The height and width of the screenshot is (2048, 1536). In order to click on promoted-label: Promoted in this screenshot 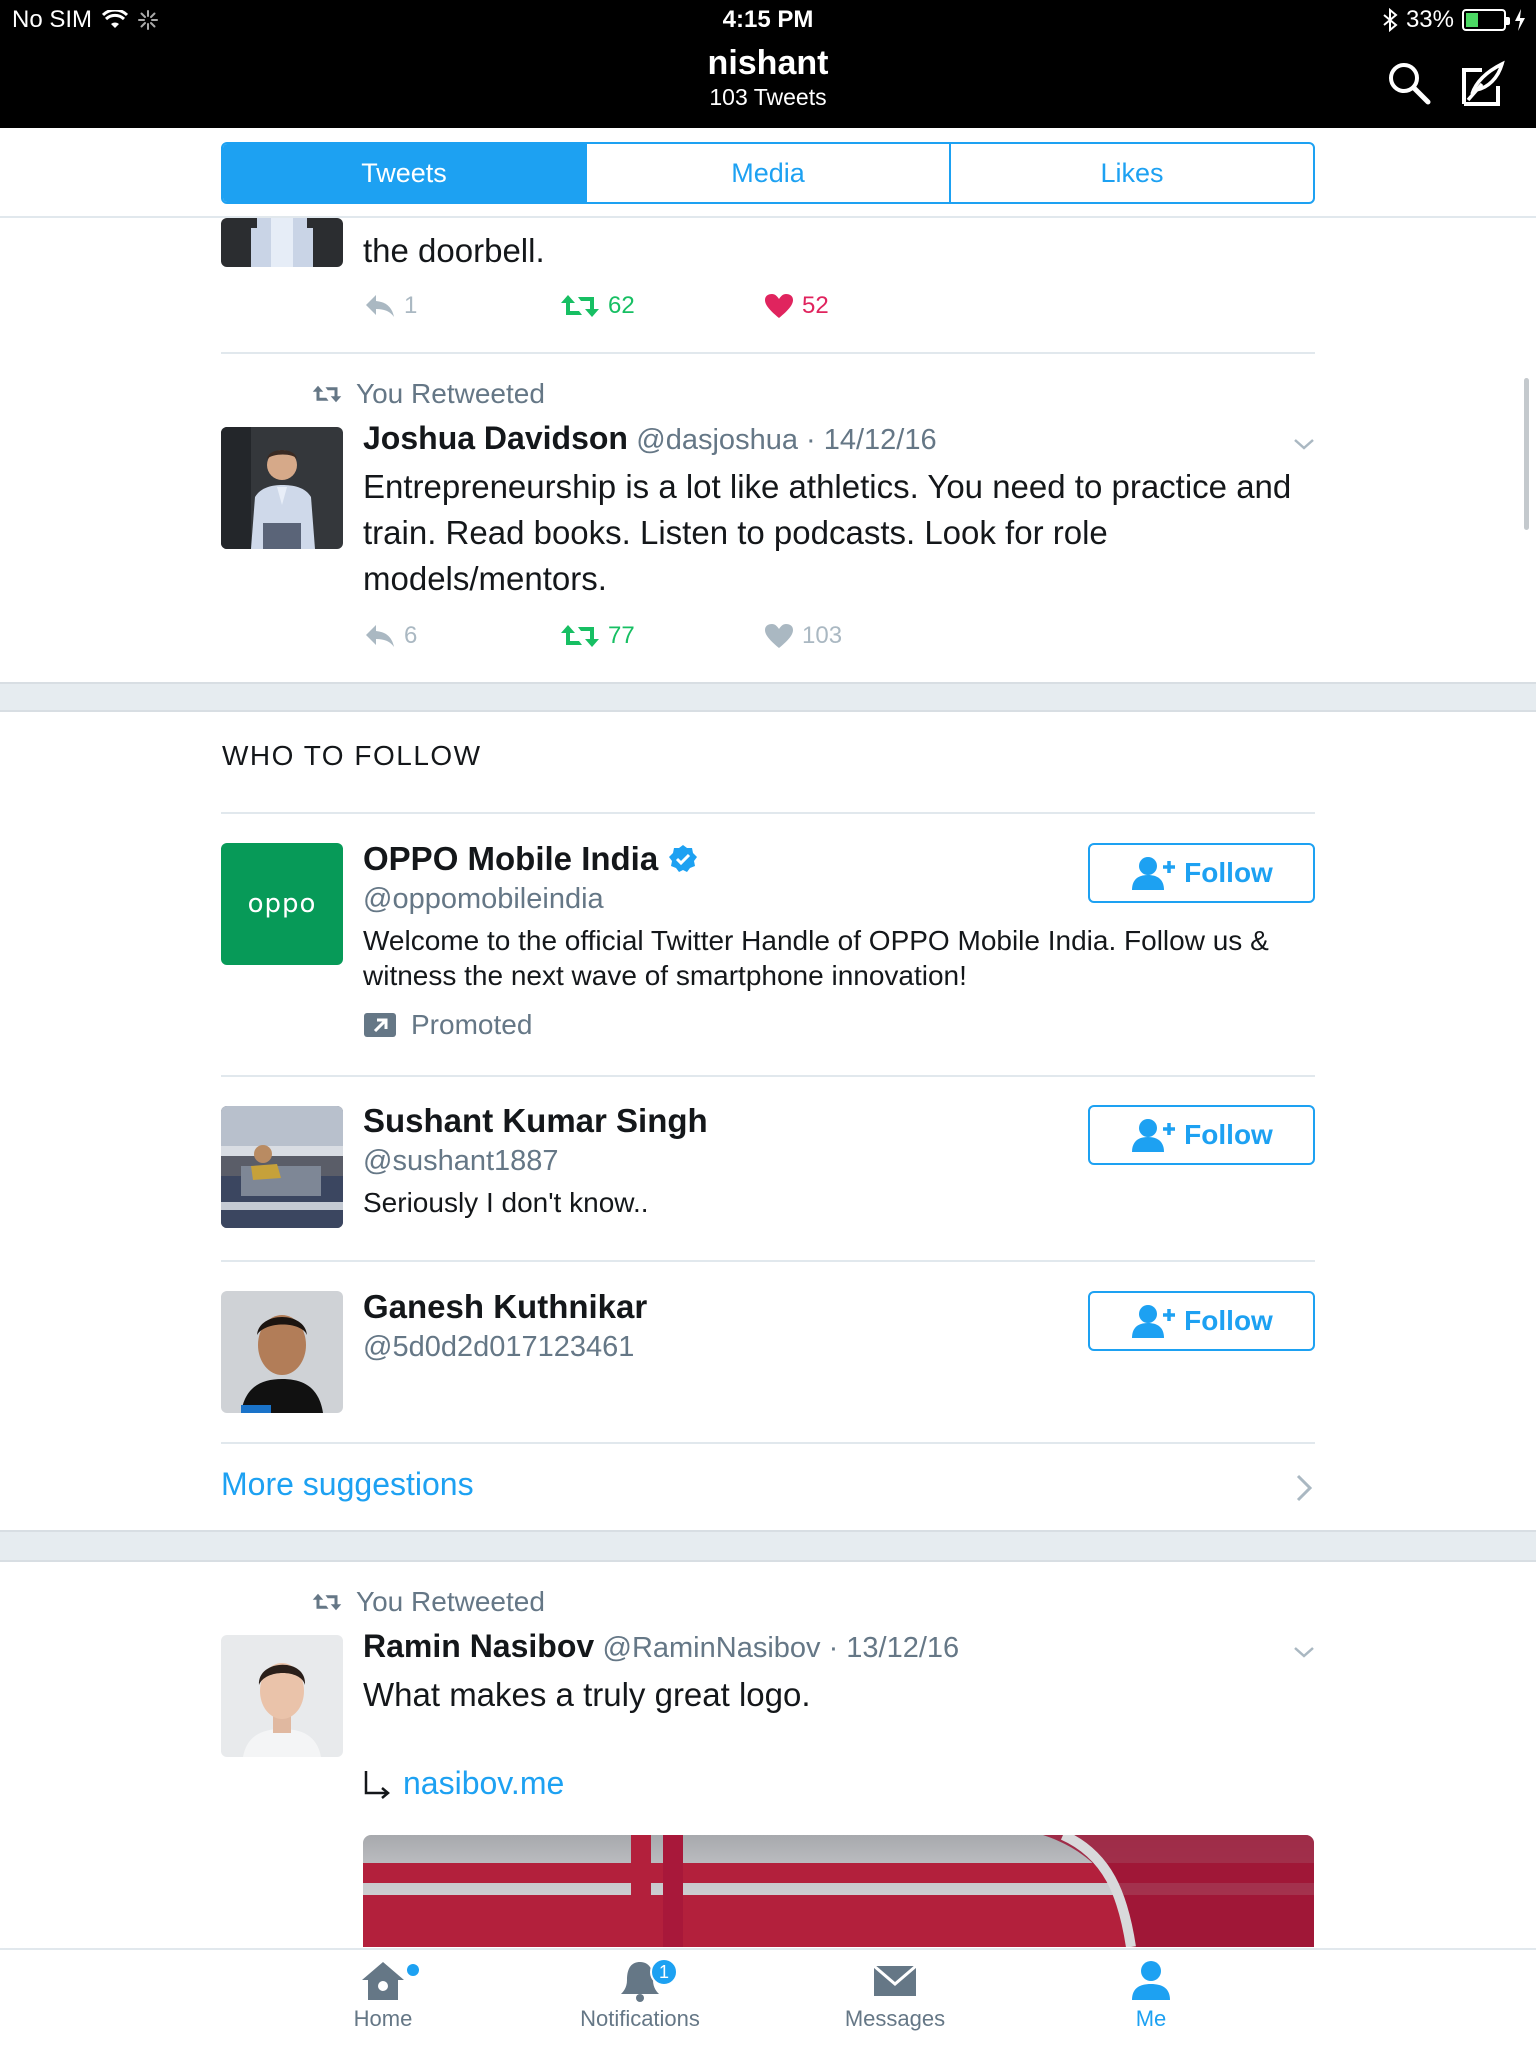, I will do `click(447, 1025)`.